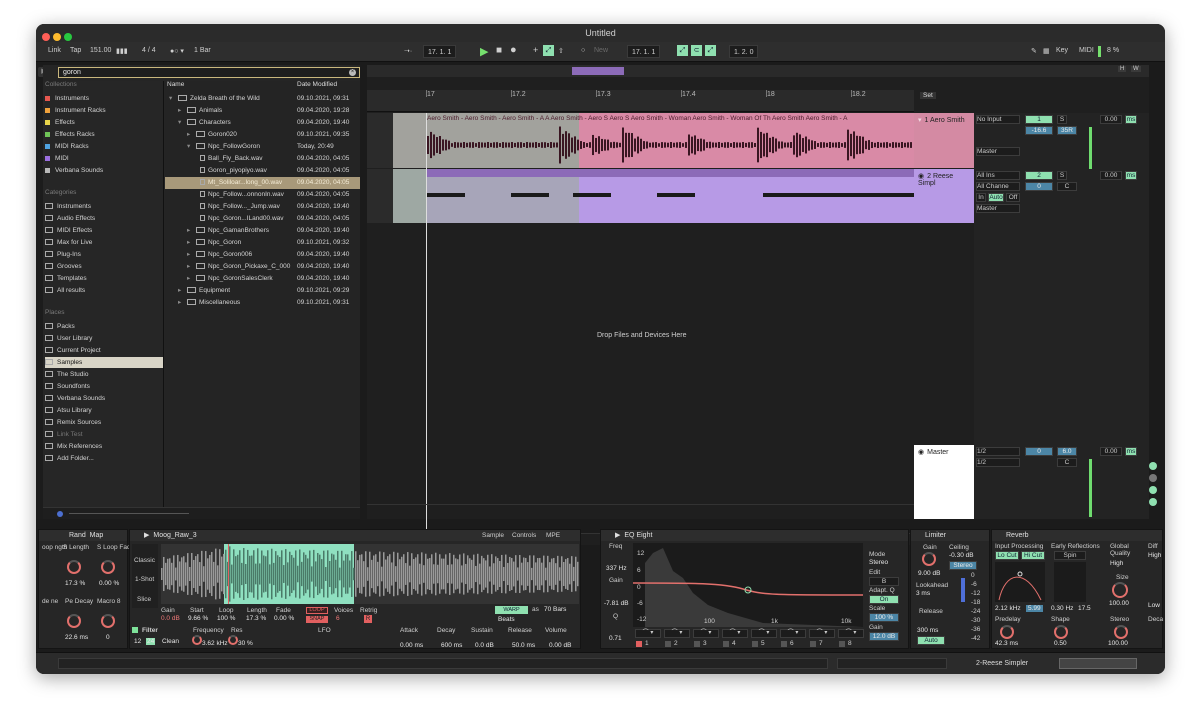  Describe the element at coordinates (104, 242) in the screenshot. I see `category-item: Max for Live` at that location.